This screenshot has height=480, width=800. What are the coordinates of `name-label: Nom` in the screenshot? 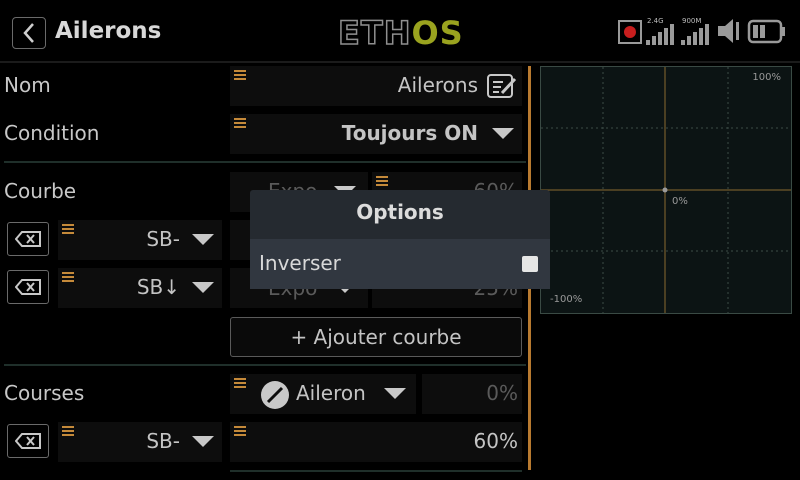 It's located at (27, 85).